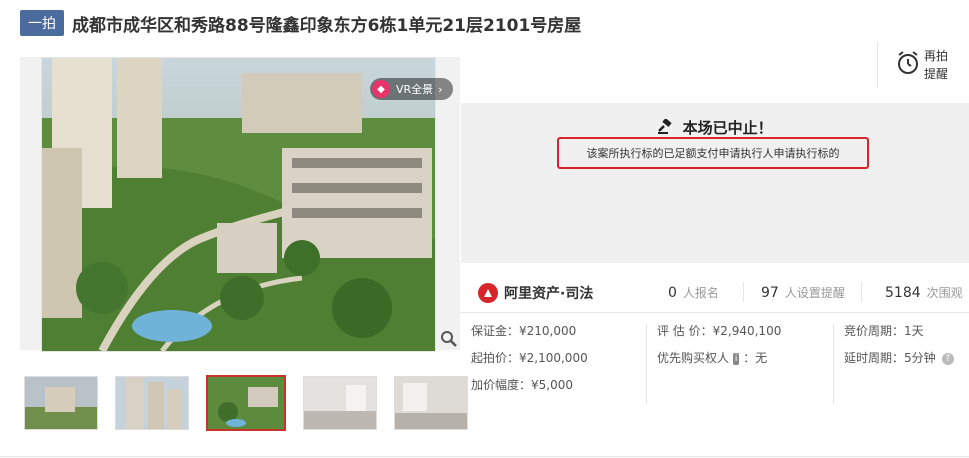  I want to click on help-icon: ?, so click(947, 358).